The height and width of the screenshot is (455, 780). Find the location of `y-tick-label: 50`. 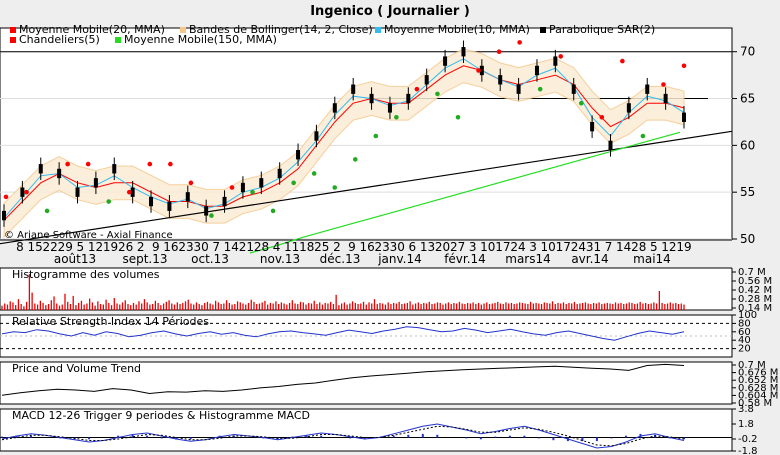

y-tick-label: 50 is located at coordinates (747, 239).